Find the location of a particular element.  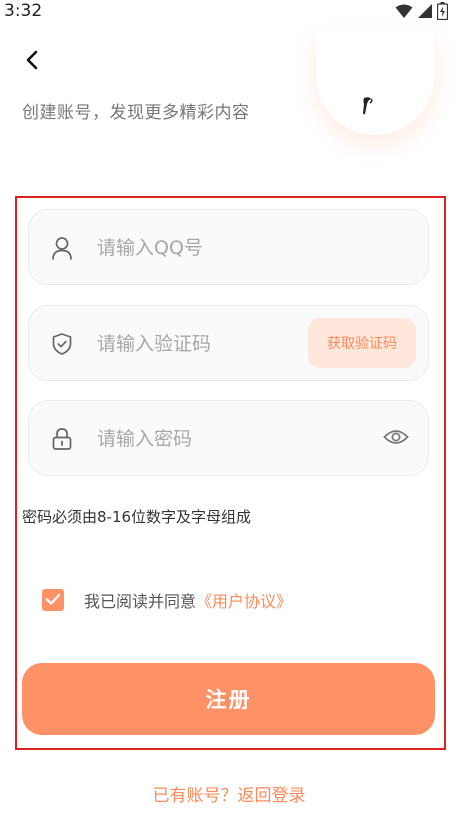

qq-field is located at coordinates (228, 247).